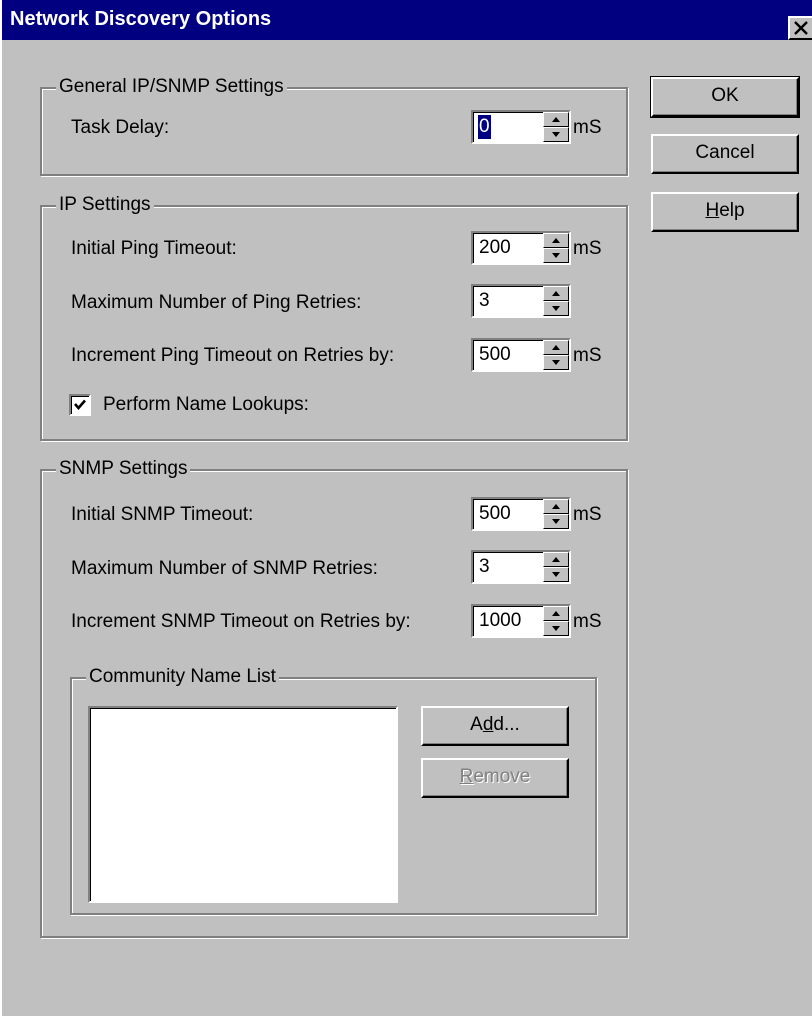  What do you see at coordinates (587, 621) in the screenshot?
I see `increment-snmp-unit: mS` at bounding box center [587, 621].